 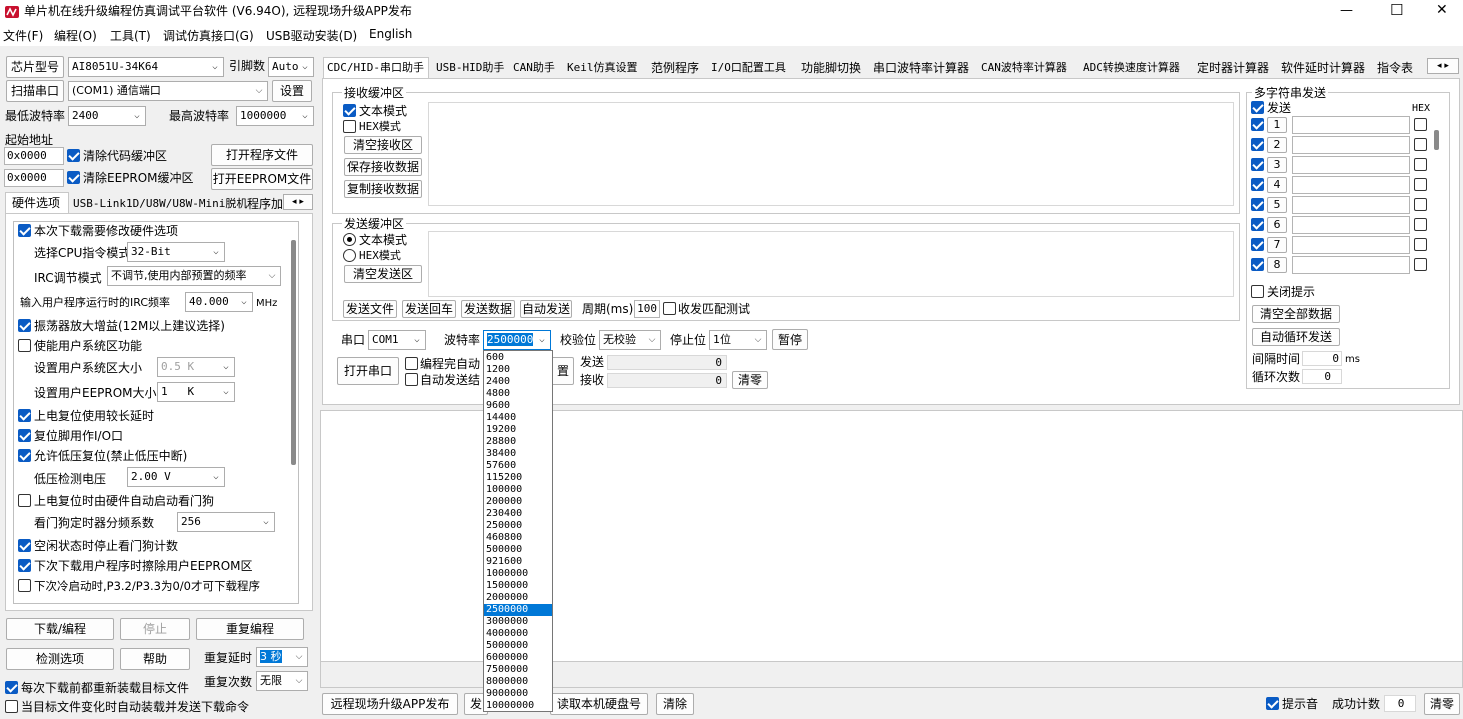 I want to click on multi-row-2-input, so click(x=1351, y=145).